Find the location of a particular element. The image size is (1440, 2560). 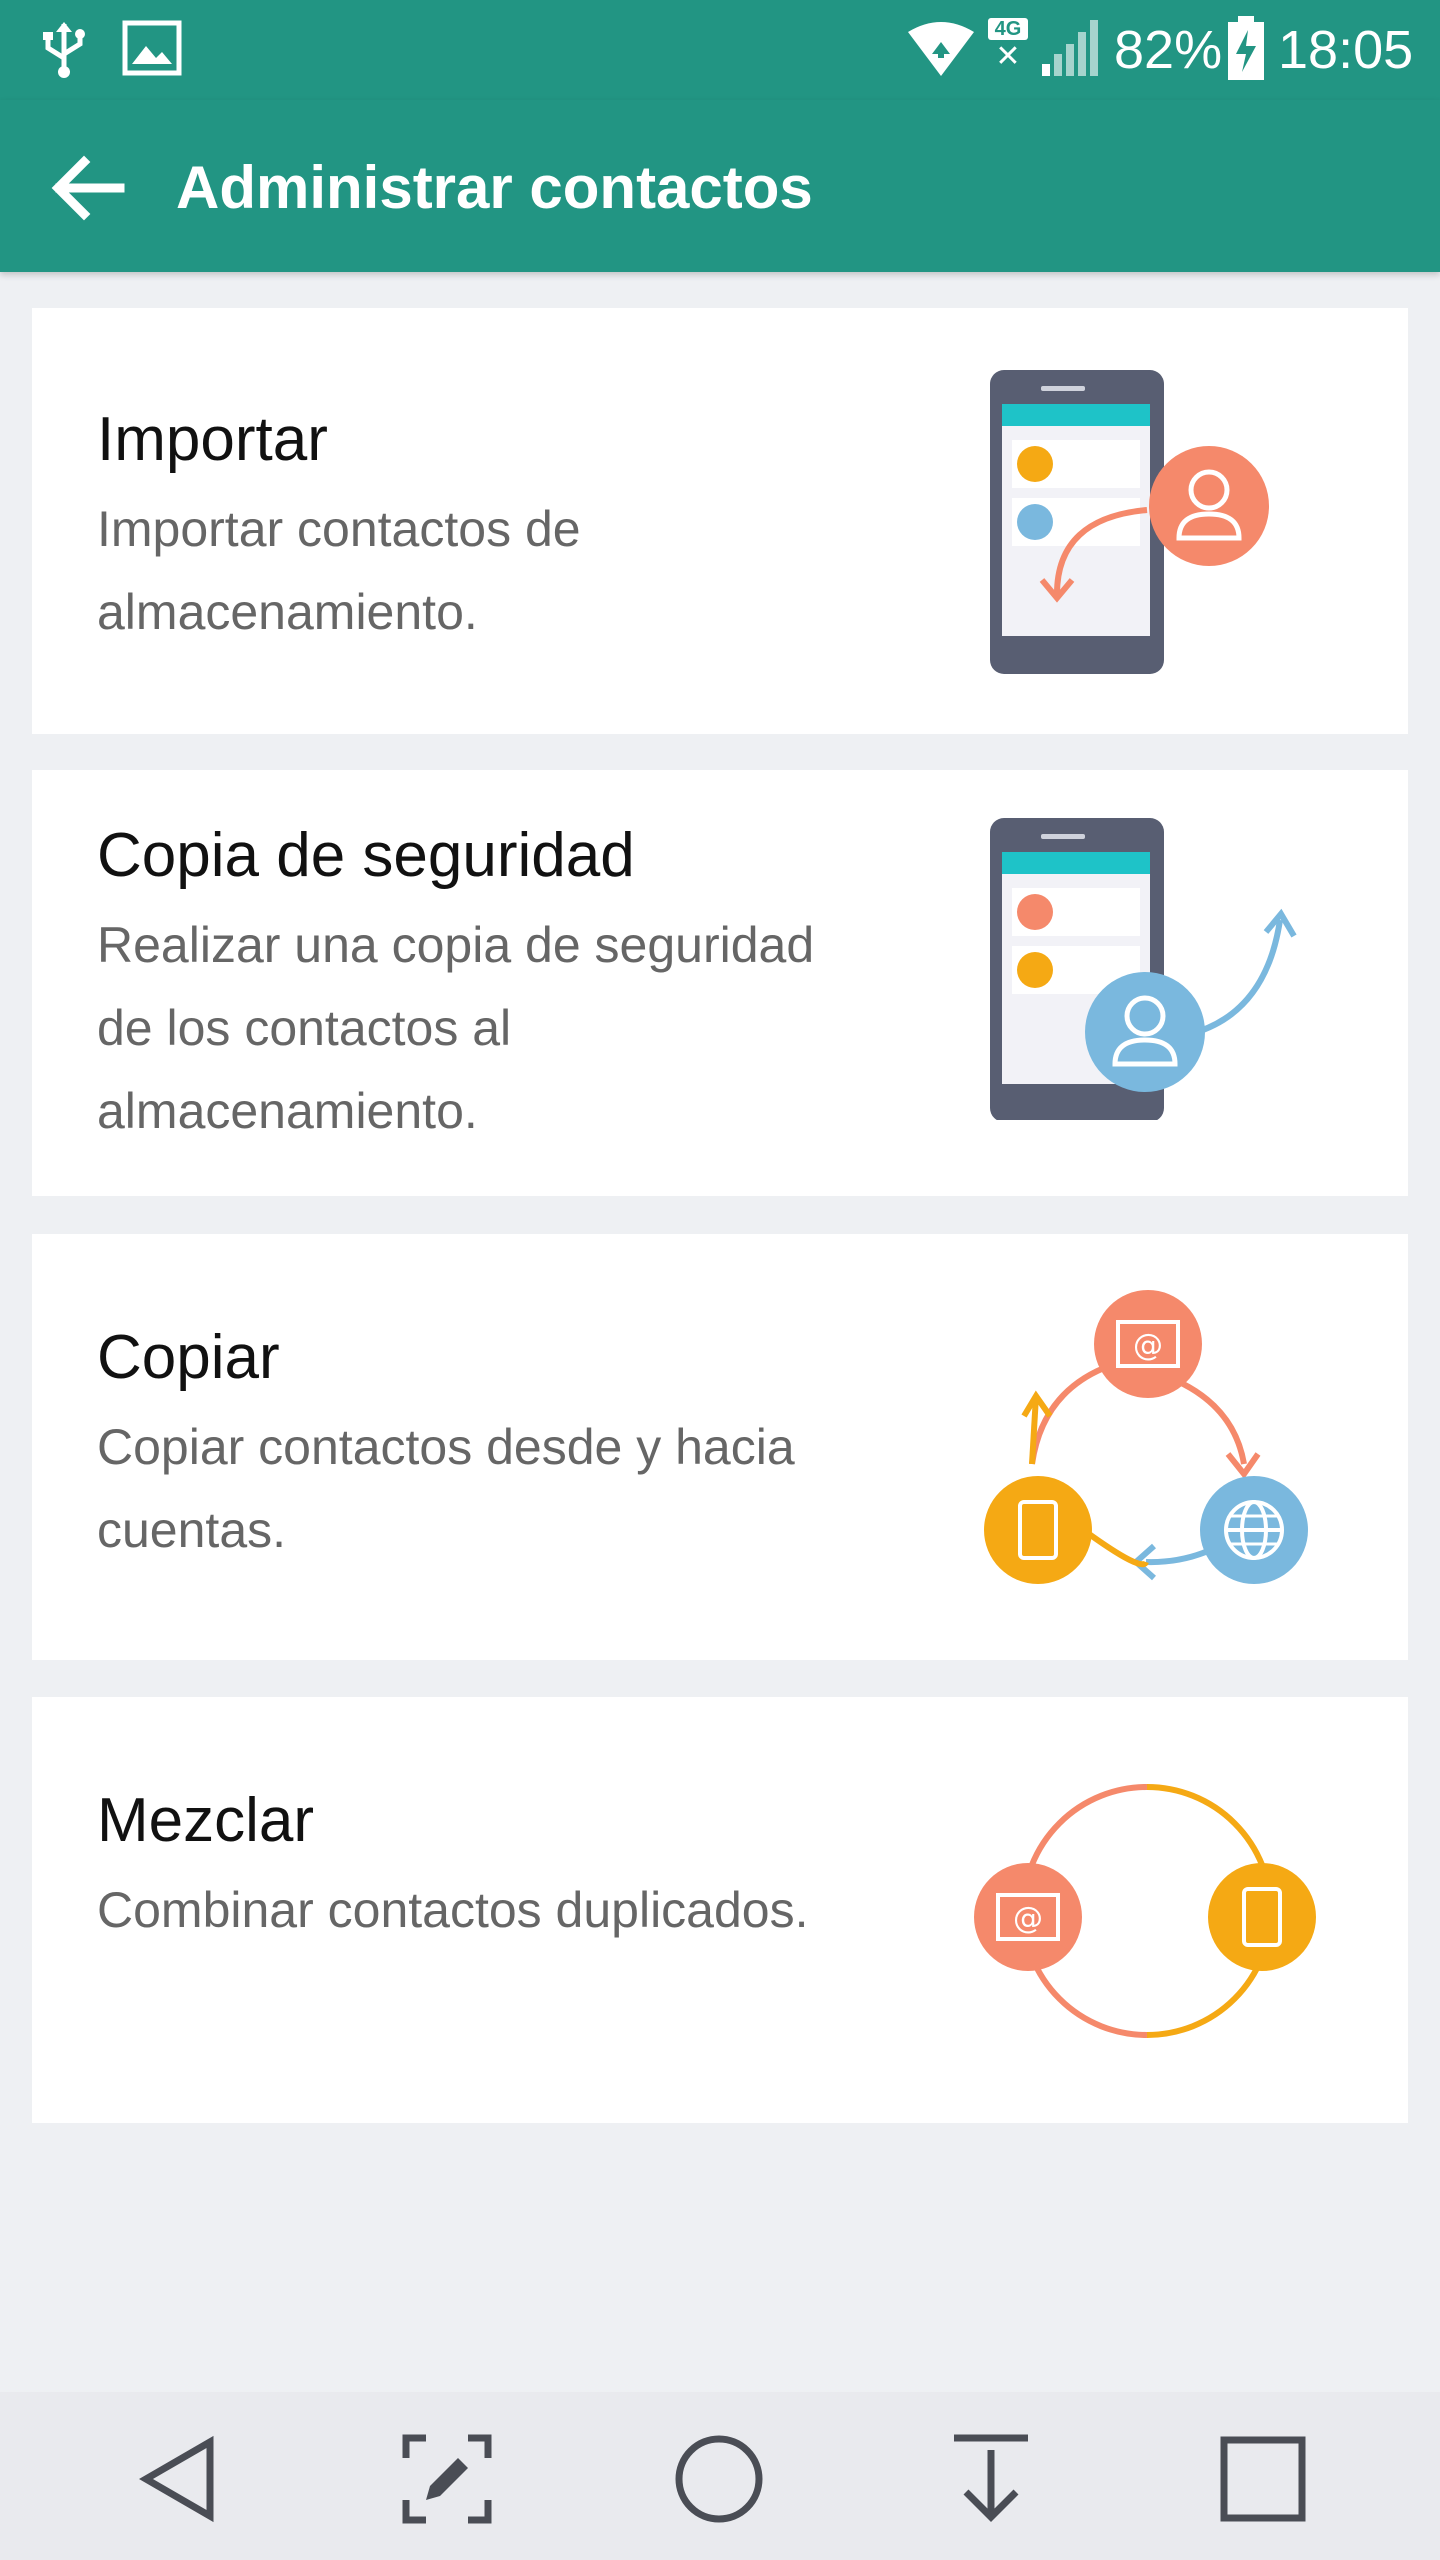

card-title: Importar is located at coordinates (212, 439).